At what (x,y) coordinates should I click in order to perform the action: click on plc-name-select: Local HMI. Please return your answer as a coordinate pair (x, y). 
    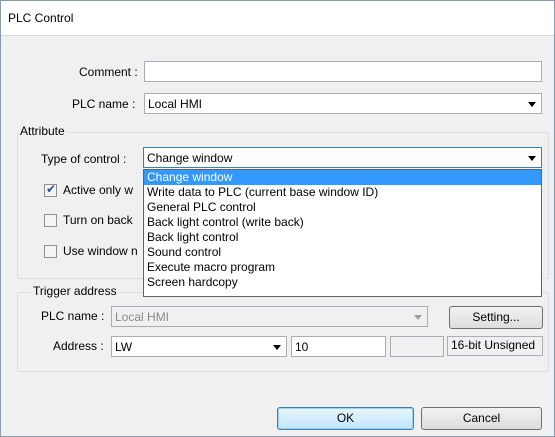
    Looking at the image, I should click on (343, 103).